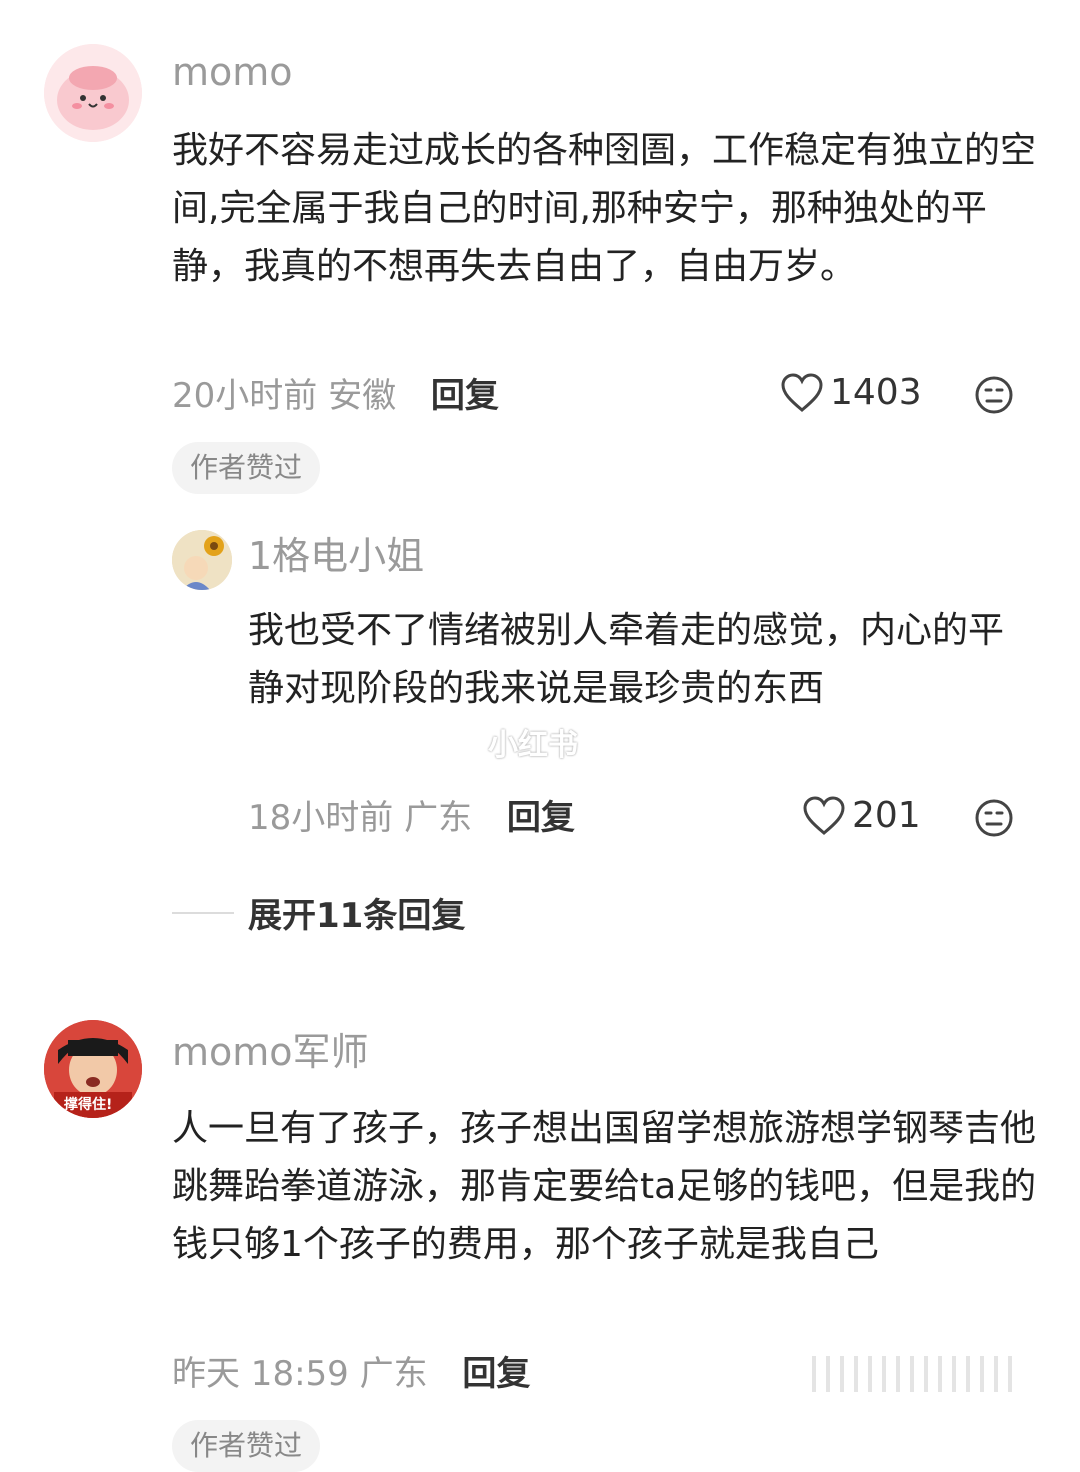  What do you see at coordinates (533, 745) in the screenshot?
I see `watermark: 小红书` at bounding box center [533, 745].